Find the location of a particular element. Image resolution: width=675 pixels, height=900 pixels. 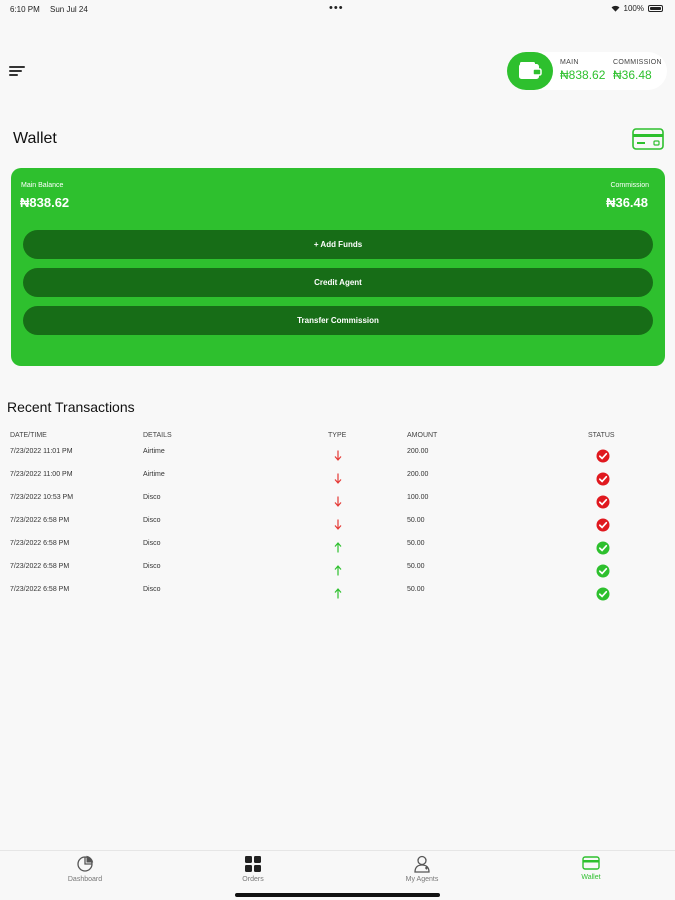

status-date: Sun Jul 24 is located at coordinates (69, 9).